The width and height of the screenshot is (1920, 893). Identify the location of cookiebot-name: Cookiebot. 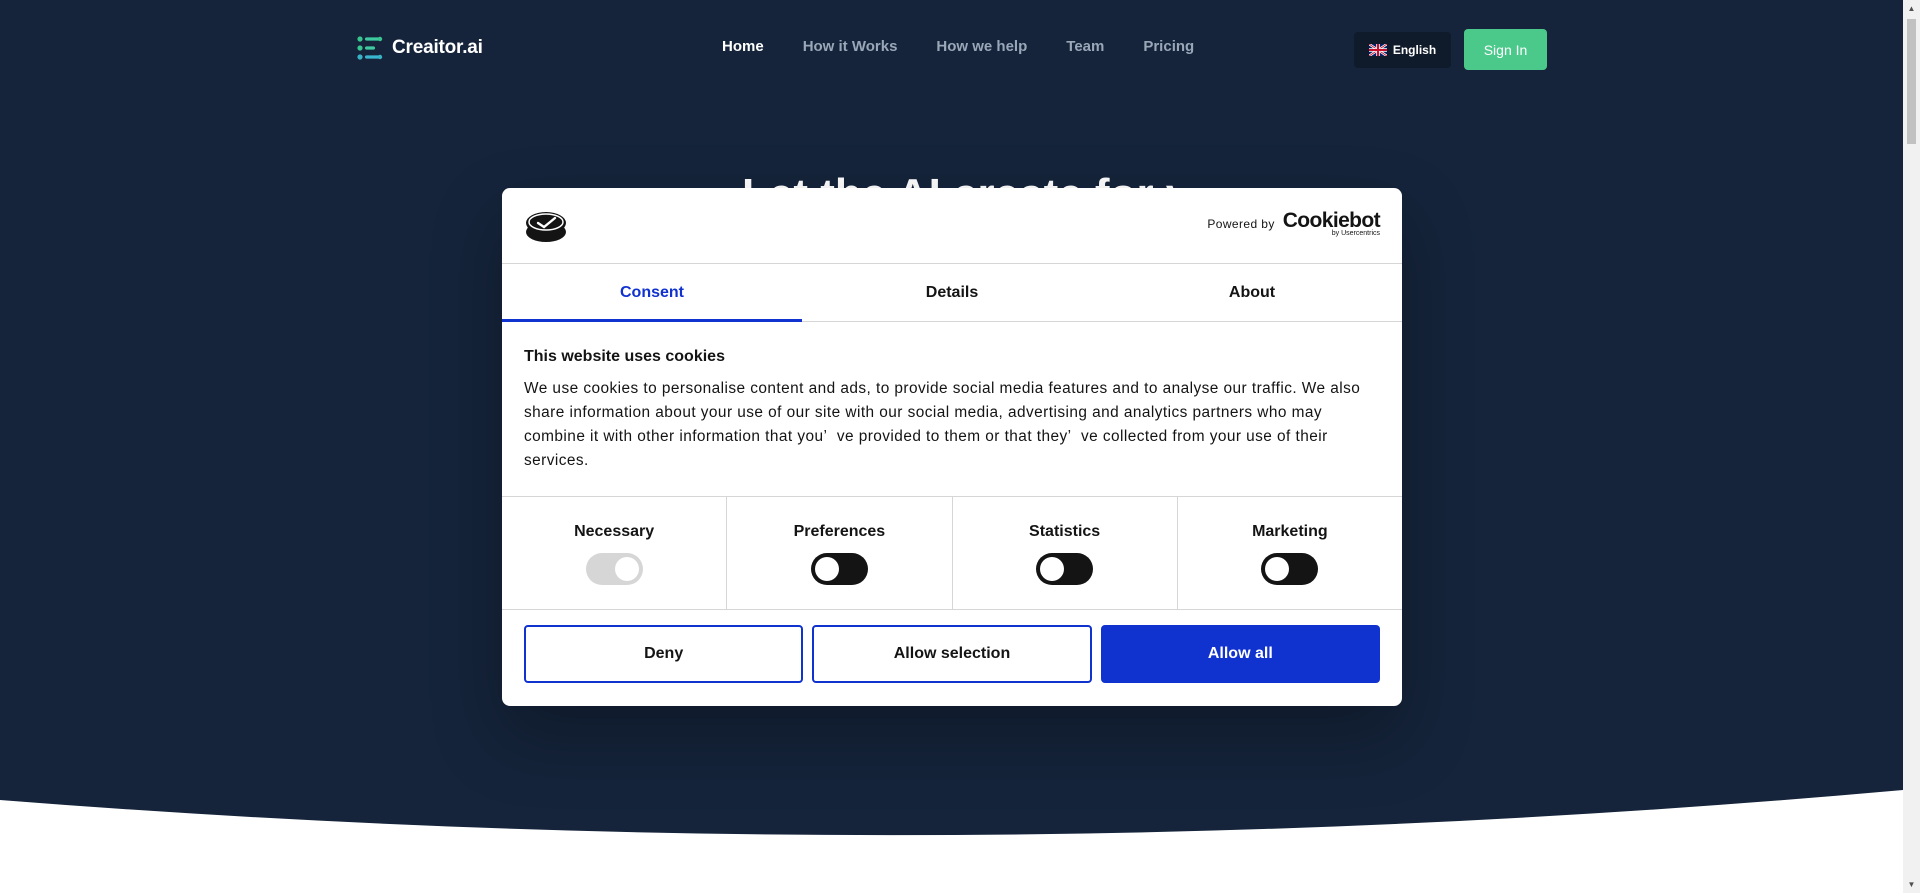
(1331, 220).